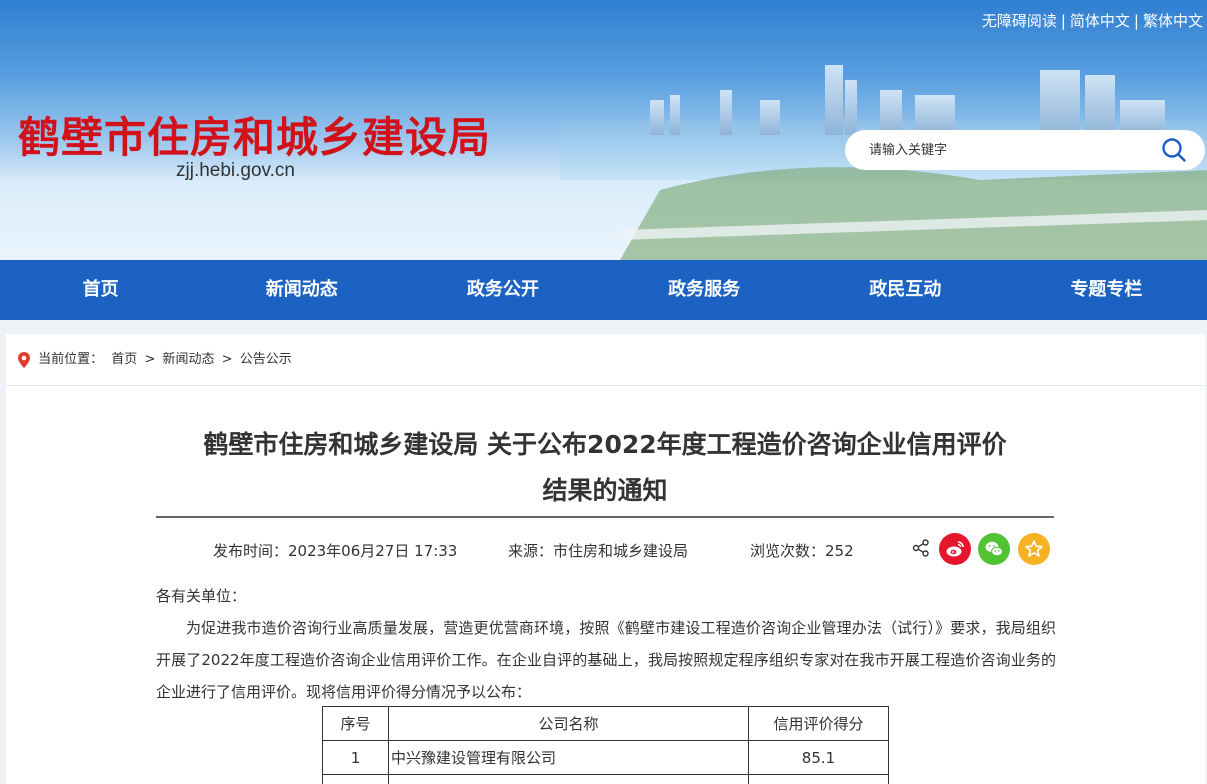 The width and height of the screenshot is (1207, 784). What do you see at coordinates (189, 359) in the screenshot?
I see `breadcrumb-news: 新闻动态` at bounding box center [189, 359].